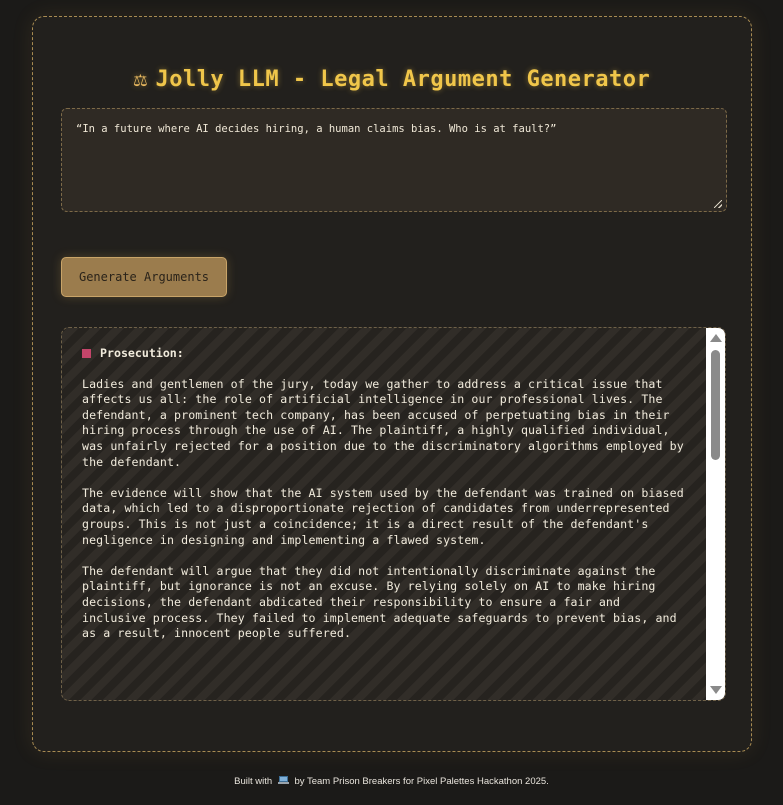  What do you see at coordinates (715, 514) in the screenshot?
I see `output-scrollbar` at bounding box center [715, 514].